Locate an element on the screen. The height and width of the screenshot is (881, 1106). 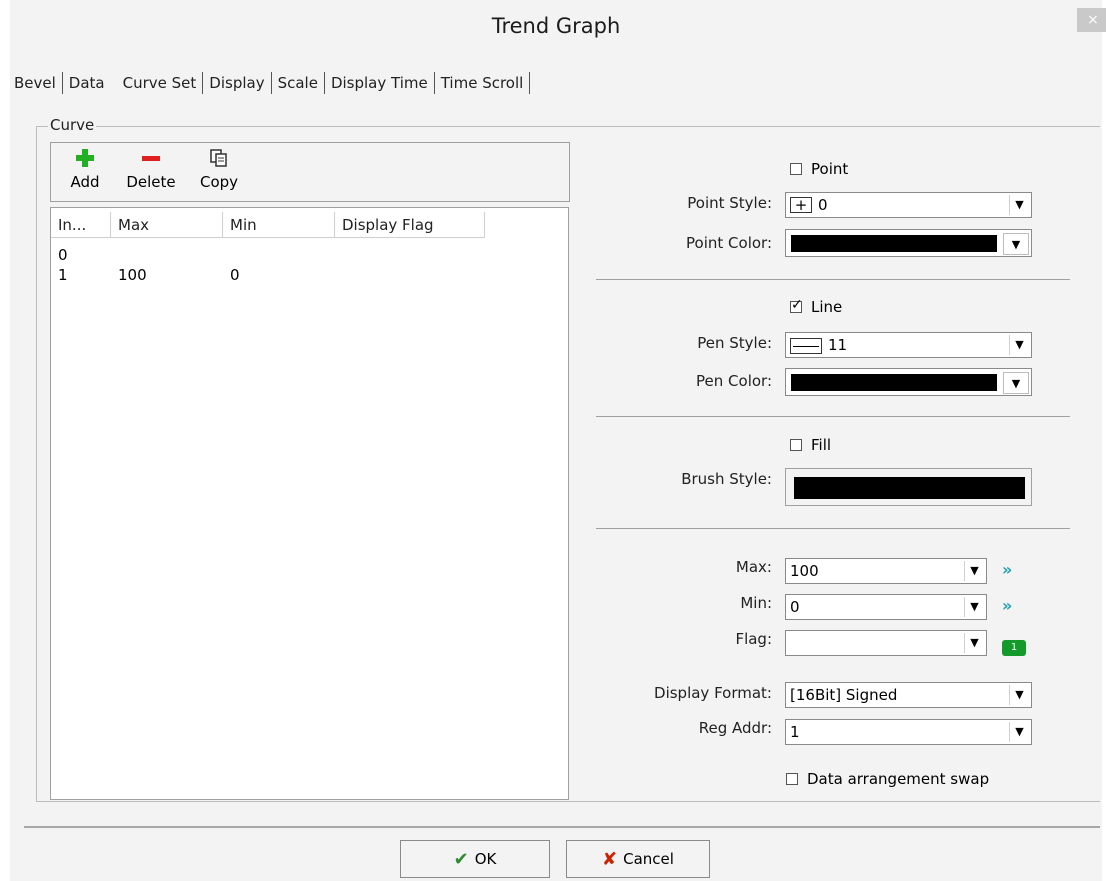
dialog-title: Trend Graph is located at coordinates (556, 26).